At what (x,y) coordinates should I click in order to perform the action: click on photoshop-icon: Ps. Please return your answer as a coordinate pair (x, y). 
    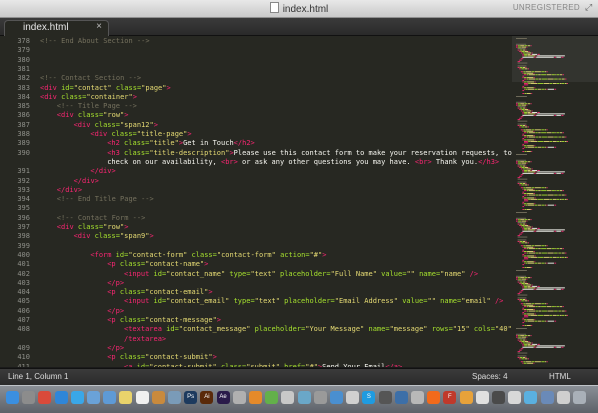
    Looking at the image, I should click on (191, 397).